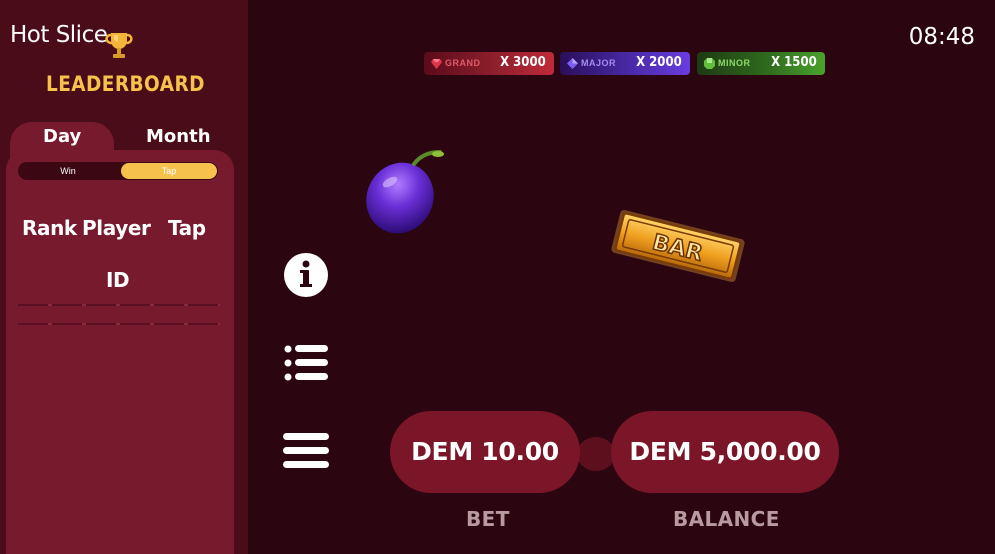  Describe the element at coordinates (116, 228) in the screenshot. I see `column-player: Player` at that location.